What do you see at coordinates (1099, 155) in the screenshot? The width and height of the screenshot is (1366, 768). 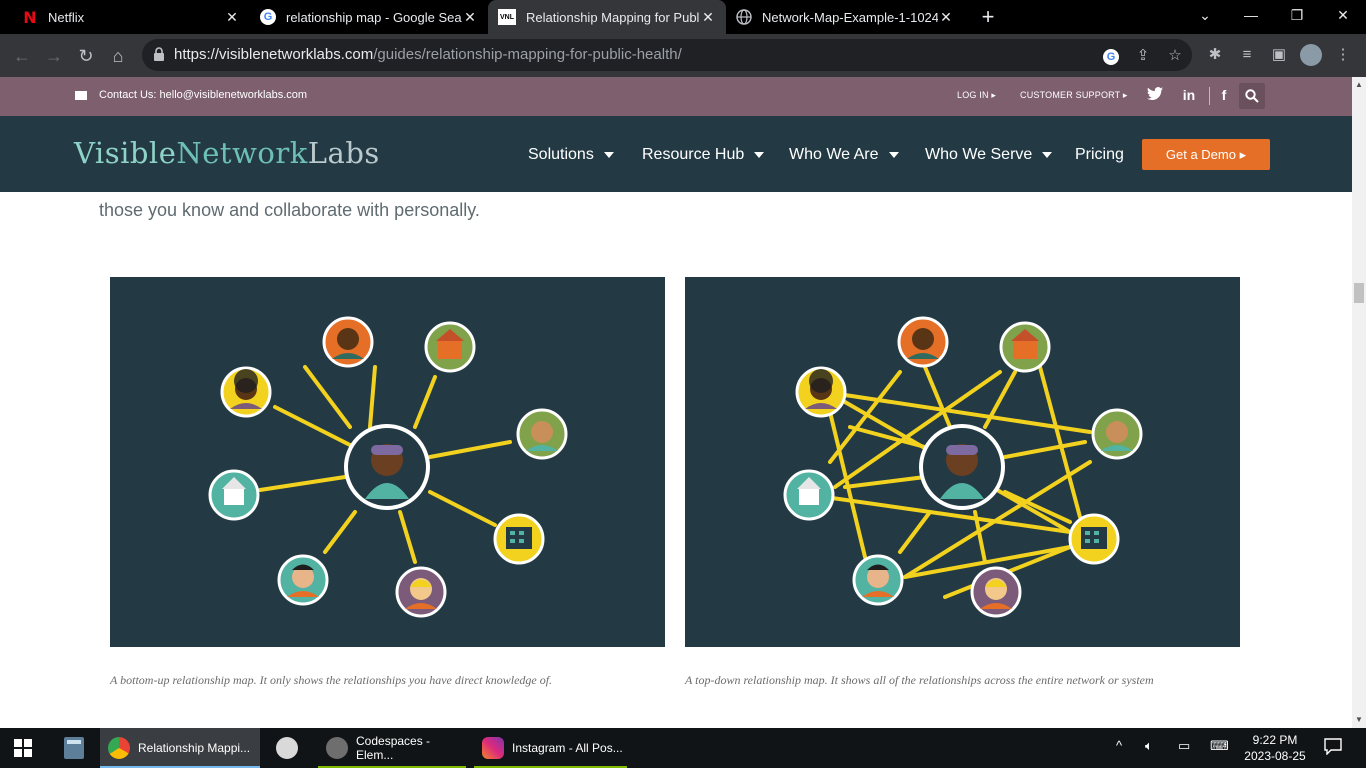 I see `nav-pricing: Pricing` at bounding box center [1099, 155].